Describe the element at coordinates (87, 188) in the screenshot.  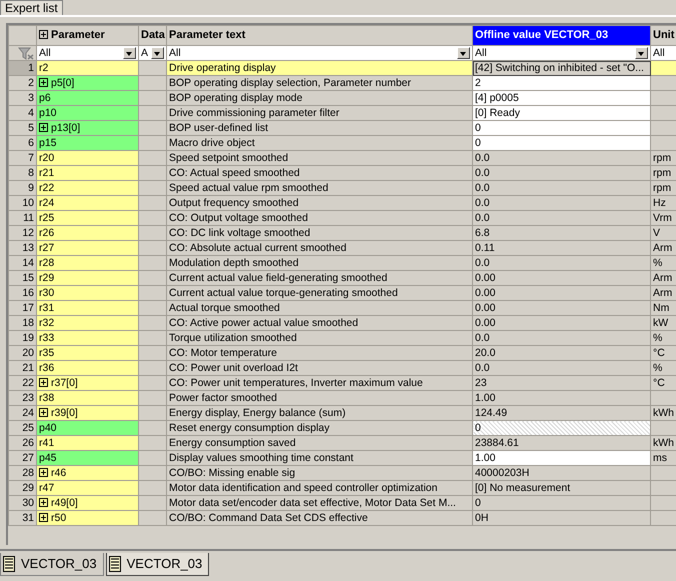
I see `parameter-cell: r22` at that location.